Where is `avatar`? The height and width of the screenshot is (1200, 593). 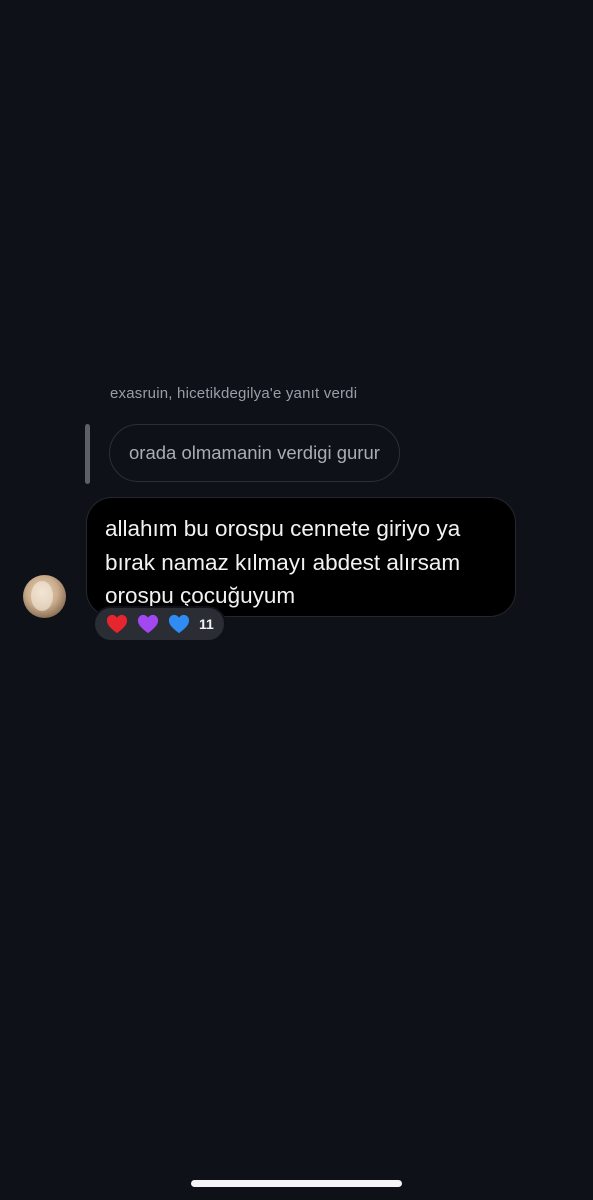
avatar is located at coordinates (44, 596).